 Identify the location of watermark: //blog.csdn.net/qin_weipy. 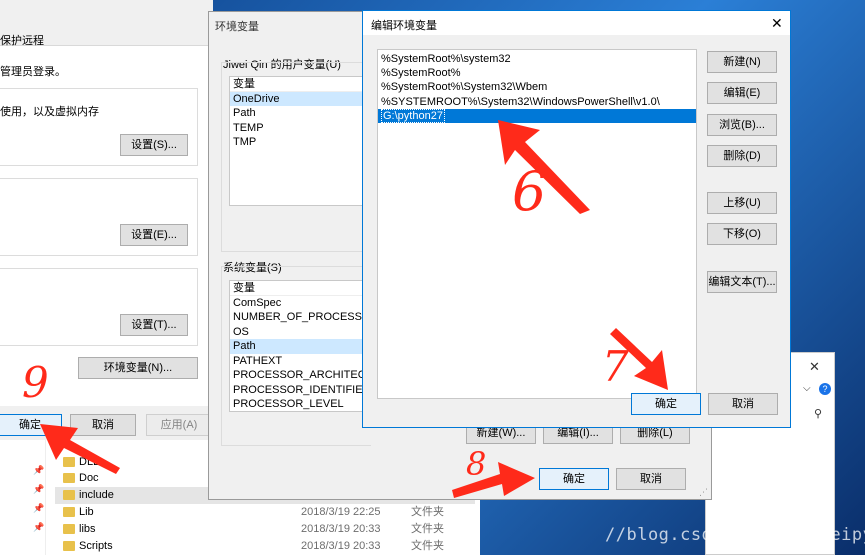
(735, 535).